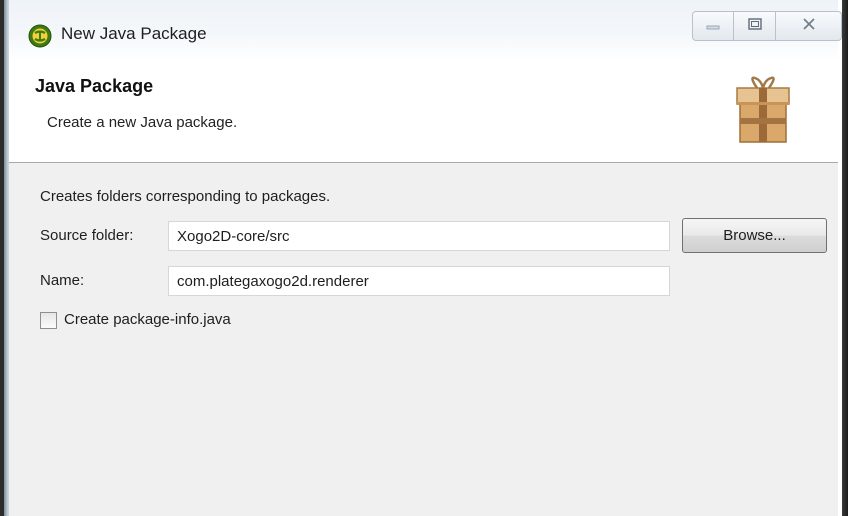 The width and height of the screenshot is (848, 516). Describe the element at coordinates (419, 281) in the screenshot. I see `package-name-input` at that location.